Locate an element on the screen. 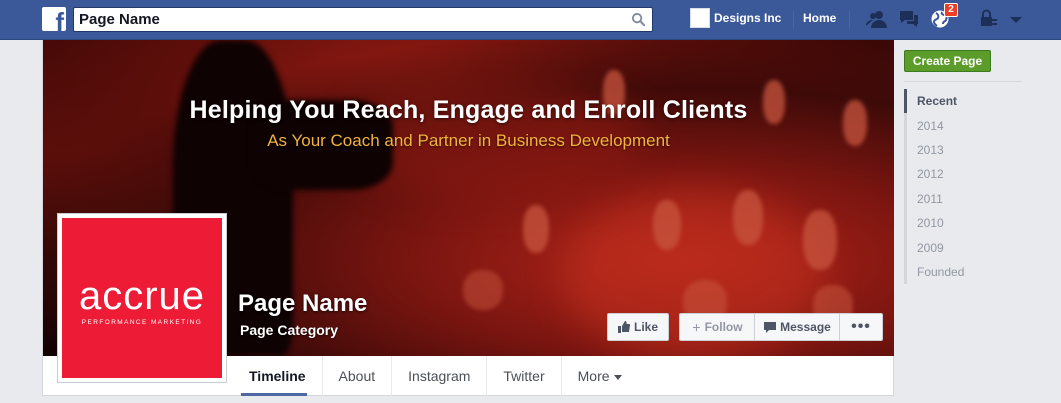 The height and width of the screenshot is (403, 1061). home-link: Home is located at coordinates (819, 18).